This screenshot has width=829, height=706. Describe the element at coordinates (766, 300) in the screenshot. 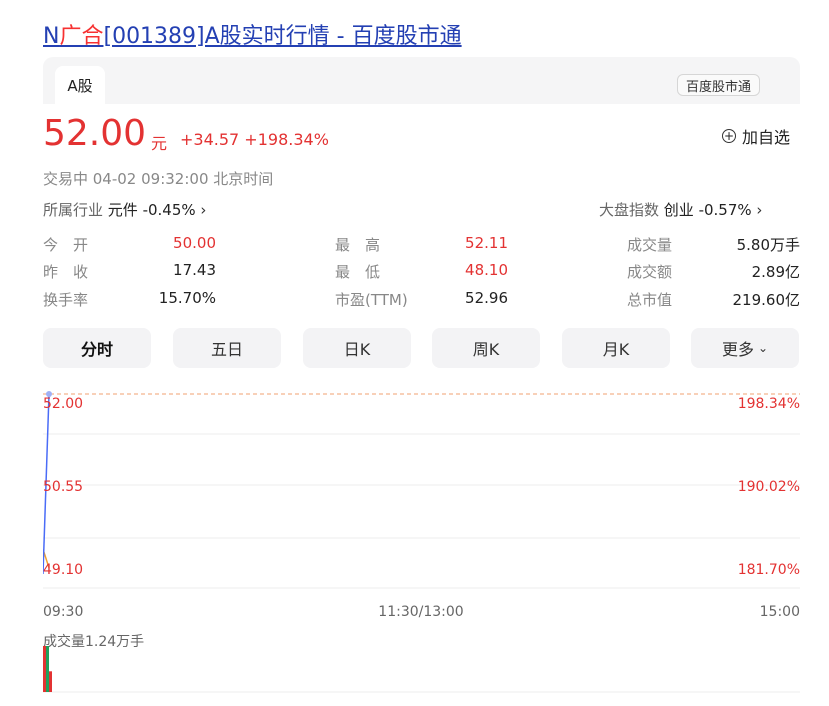

I see `stat-value-market-cap: 219.60亿` at that location.